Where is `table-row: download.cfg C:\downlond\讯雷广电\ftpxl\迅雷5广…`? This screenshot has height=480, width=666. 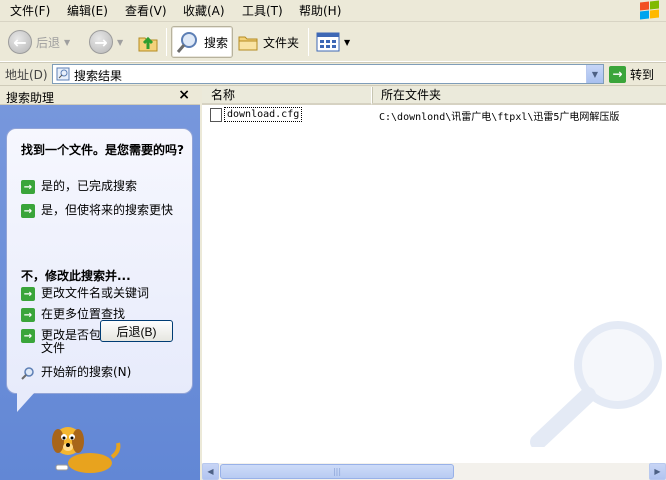 table-row: download.cfg C:\downlond\讯雷广电\ftpxl\迅雷5广… is located at coordinates (434, 115).